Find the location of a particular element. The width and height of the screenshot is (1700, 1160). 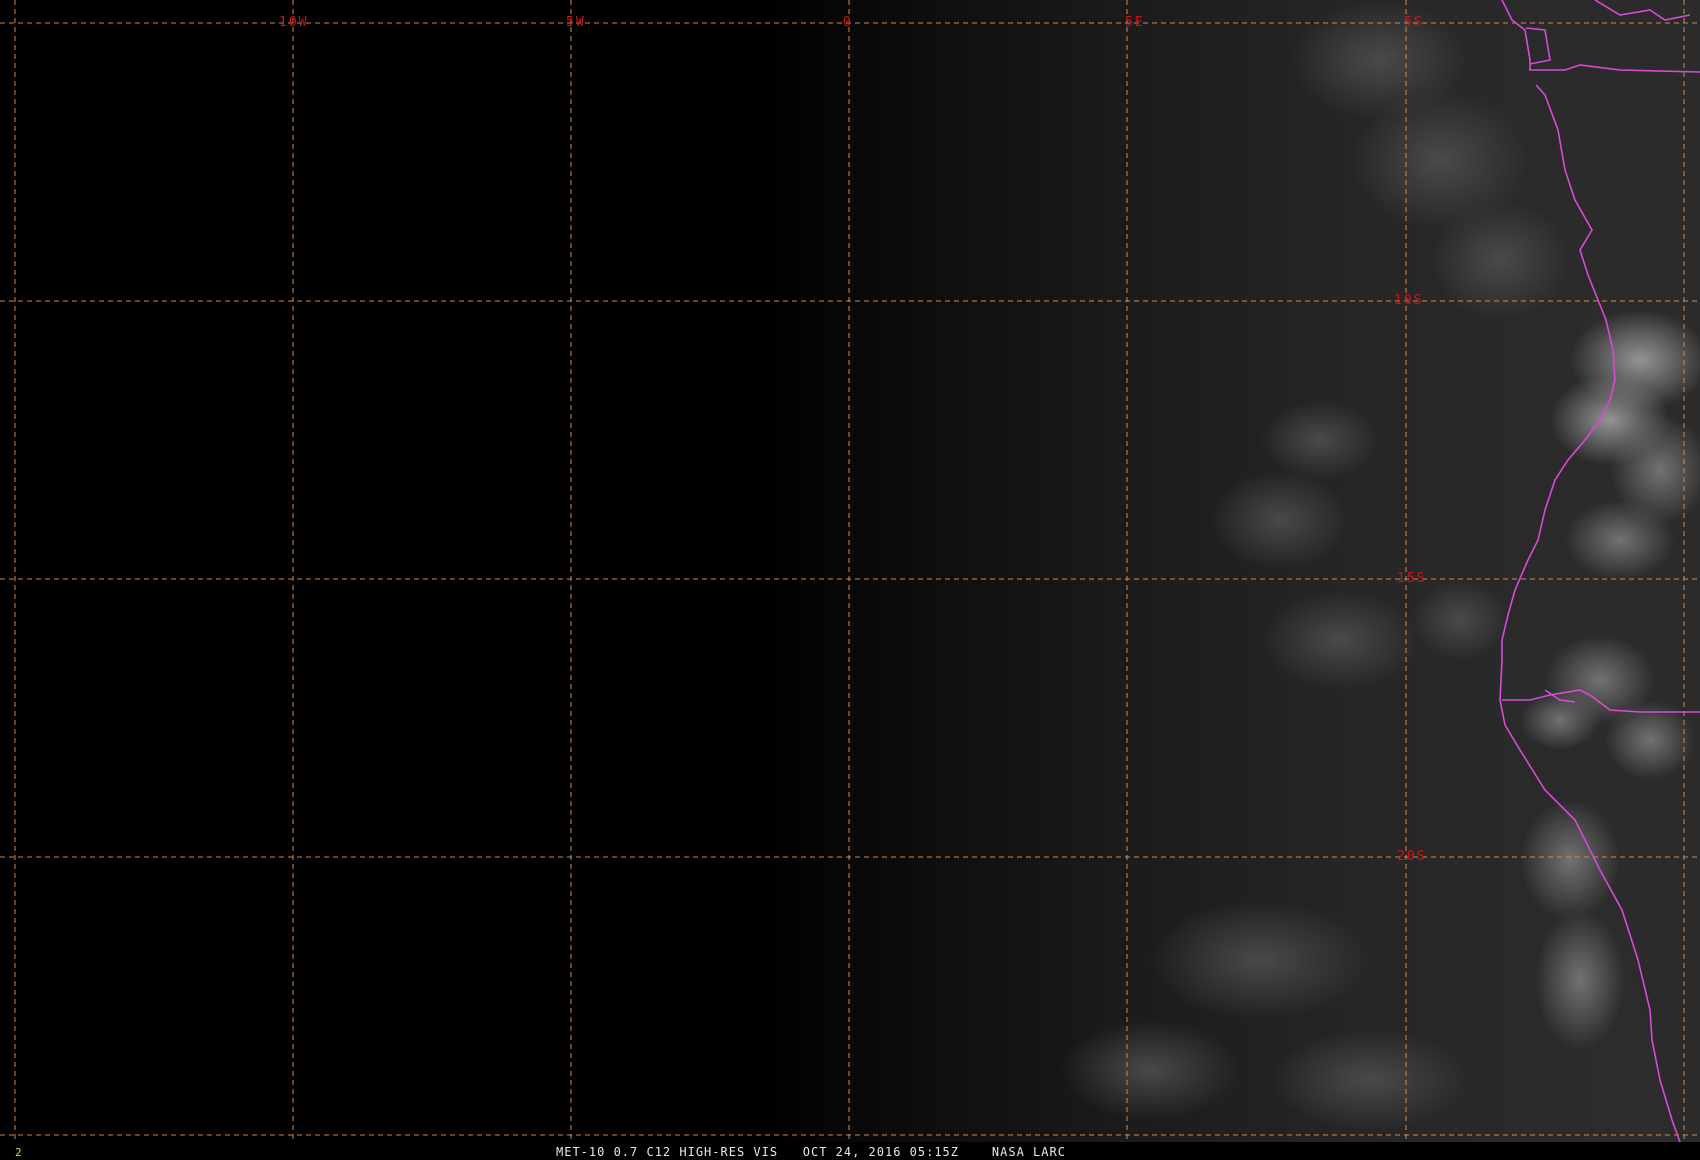

lat-label-15s: 15S is located at coordinates (1411, 578).